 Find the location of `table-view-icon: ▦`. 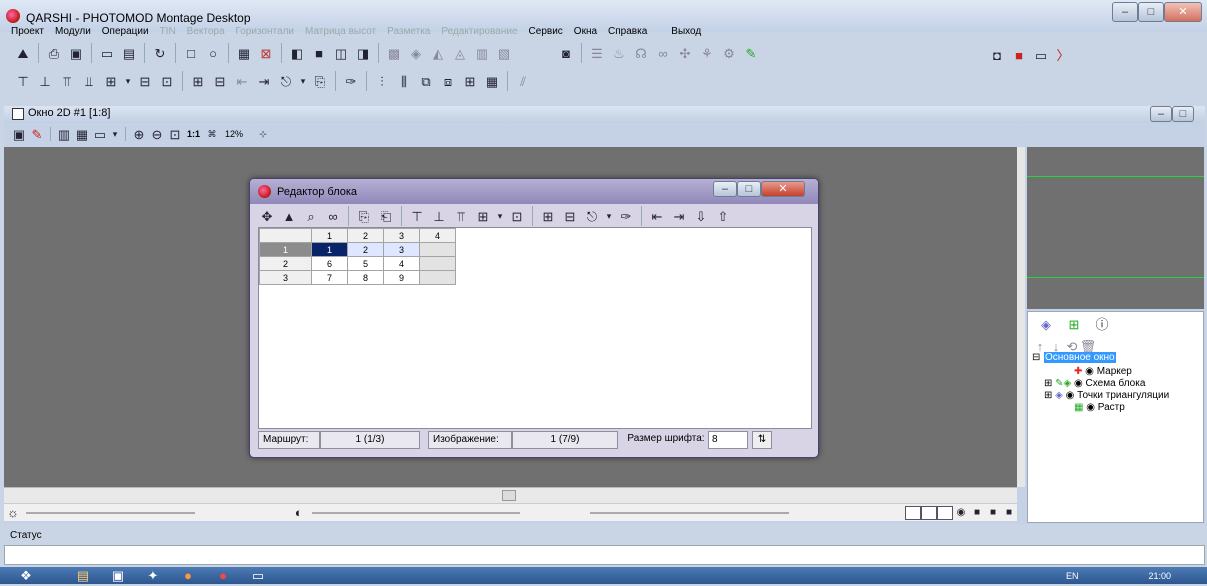

table-view-icon: ▦ is located at coordinates (82, 134).